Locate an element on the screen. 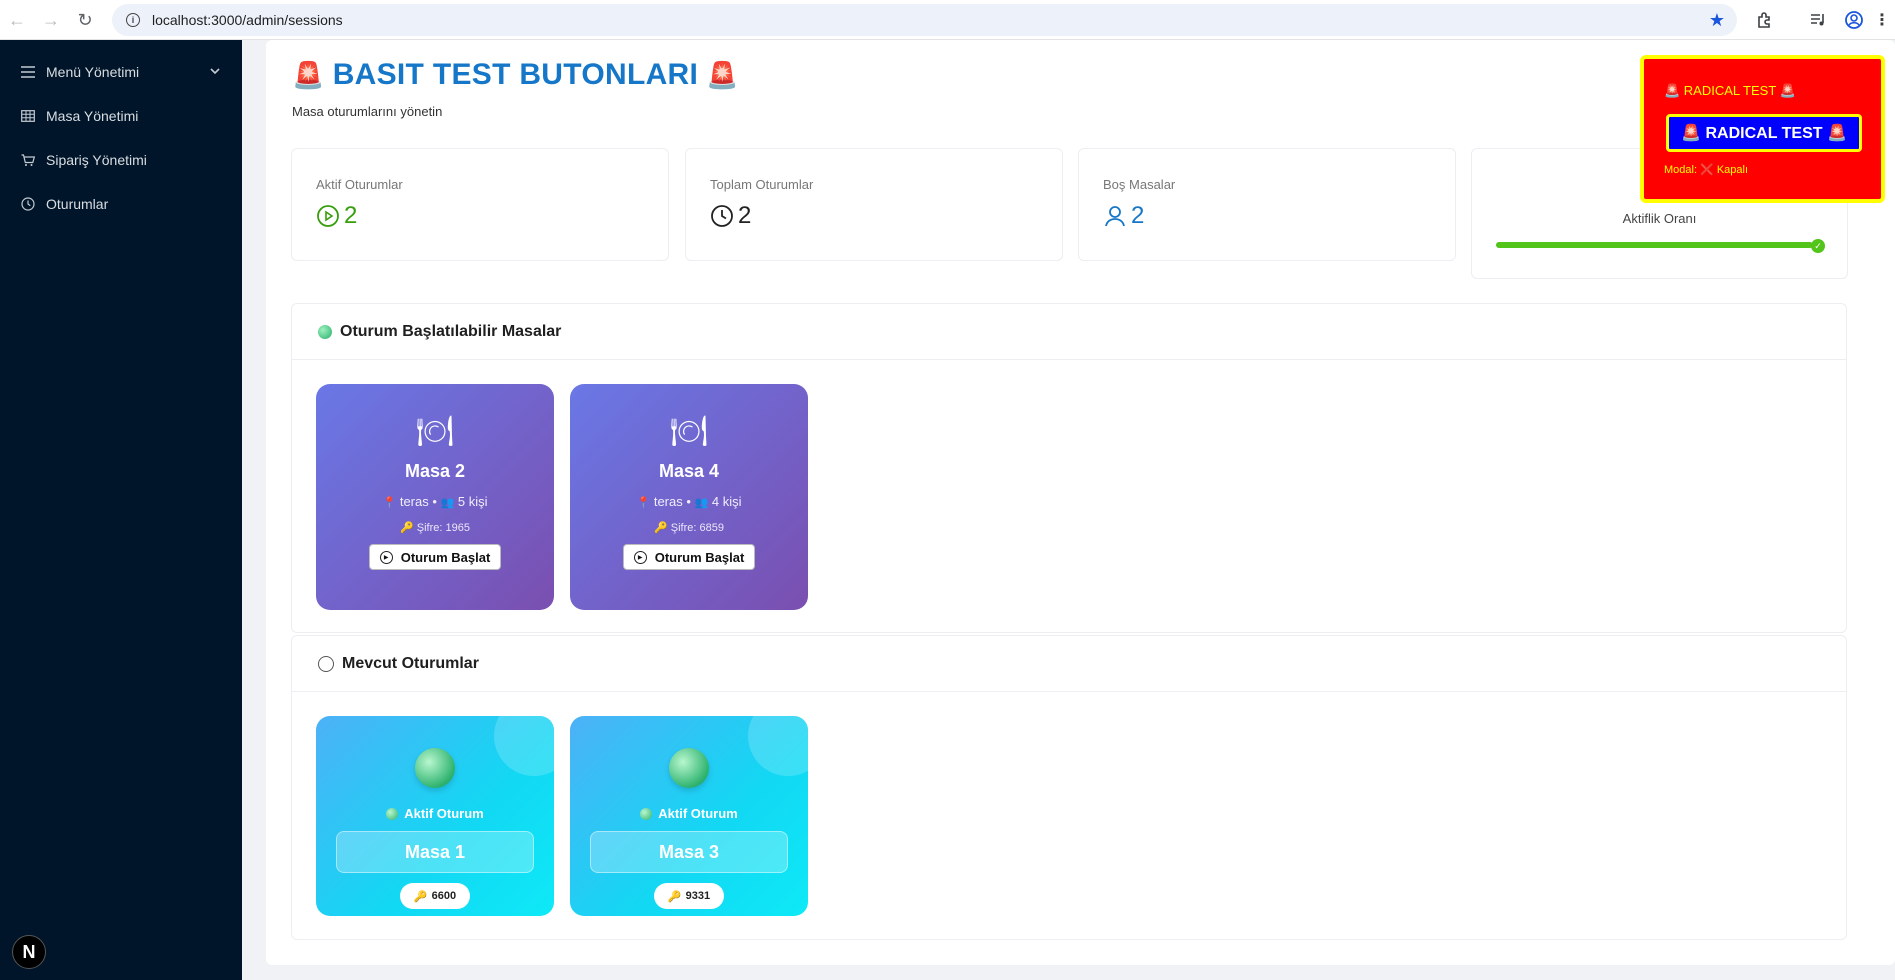  activity-rate-label: Aktiflik Oranı is located at coordinates (1659, 218).